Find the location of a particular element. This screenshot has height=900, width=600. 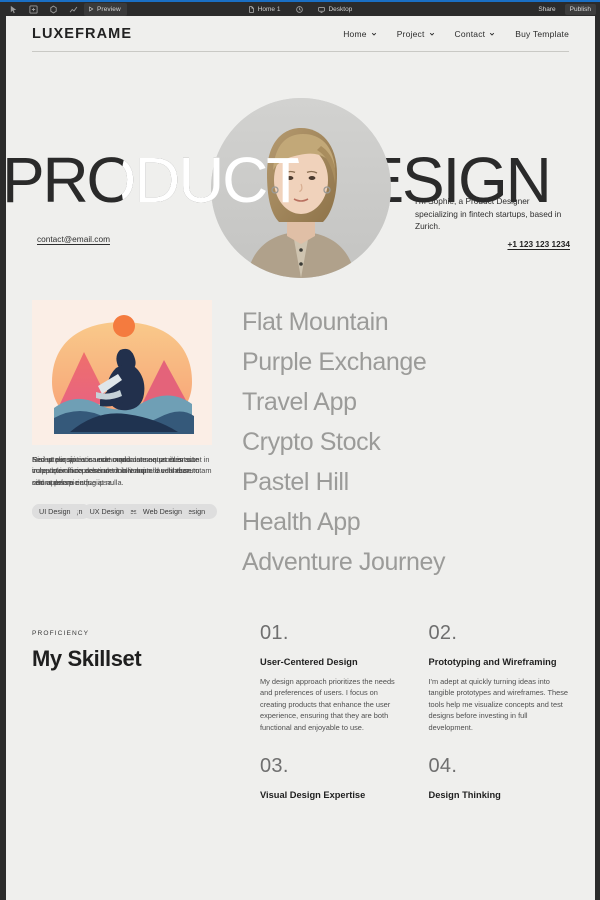

skill-number: 02. is located at coordinates (443, 633).